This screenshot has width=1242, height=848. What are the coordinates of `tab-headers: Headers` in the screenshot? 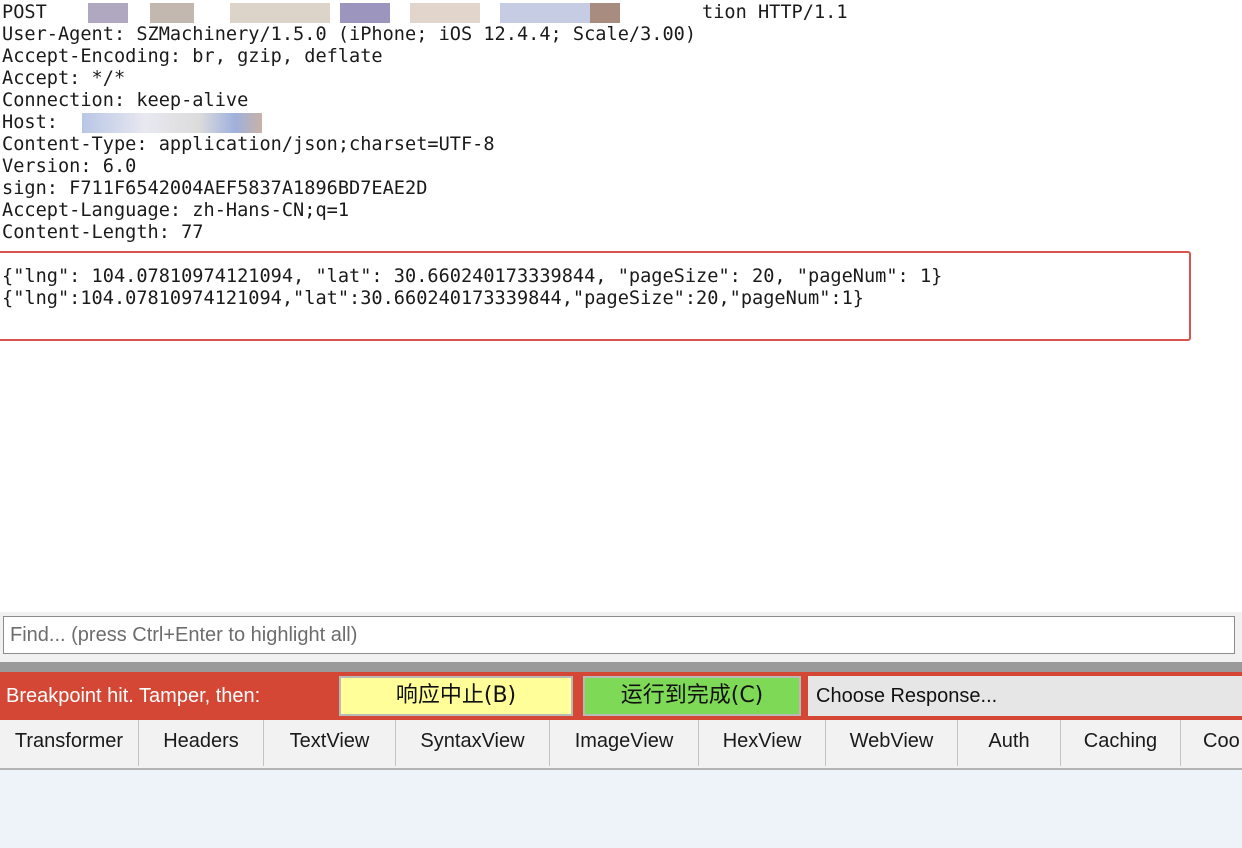 It's located at (201, 743).